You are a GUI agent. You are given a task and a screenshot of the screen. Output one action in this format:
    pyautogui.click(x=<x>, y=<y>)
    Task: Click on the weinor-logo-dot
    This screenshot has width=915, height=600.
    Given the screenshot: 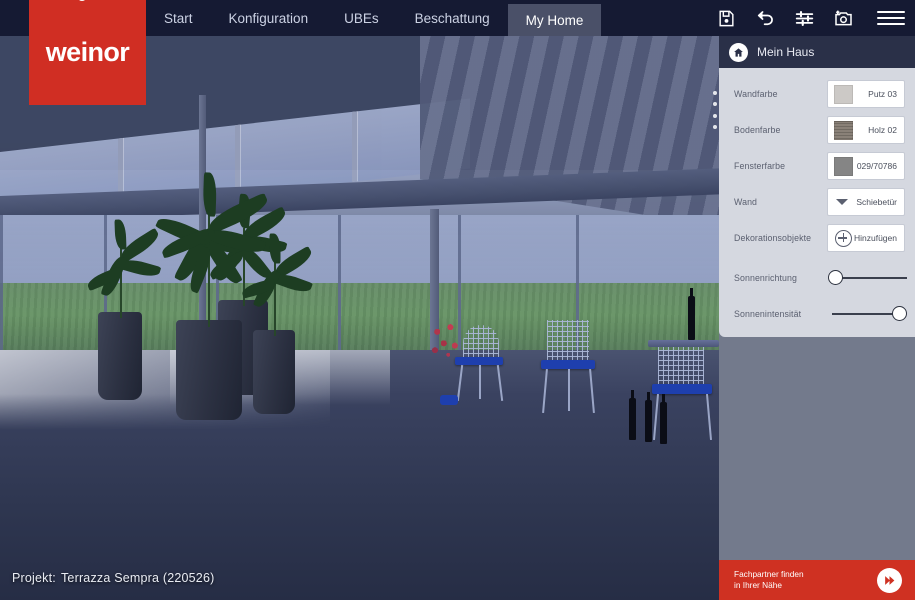 What is the action you would take?
    pyautogui.click(x=81, y=0)
    